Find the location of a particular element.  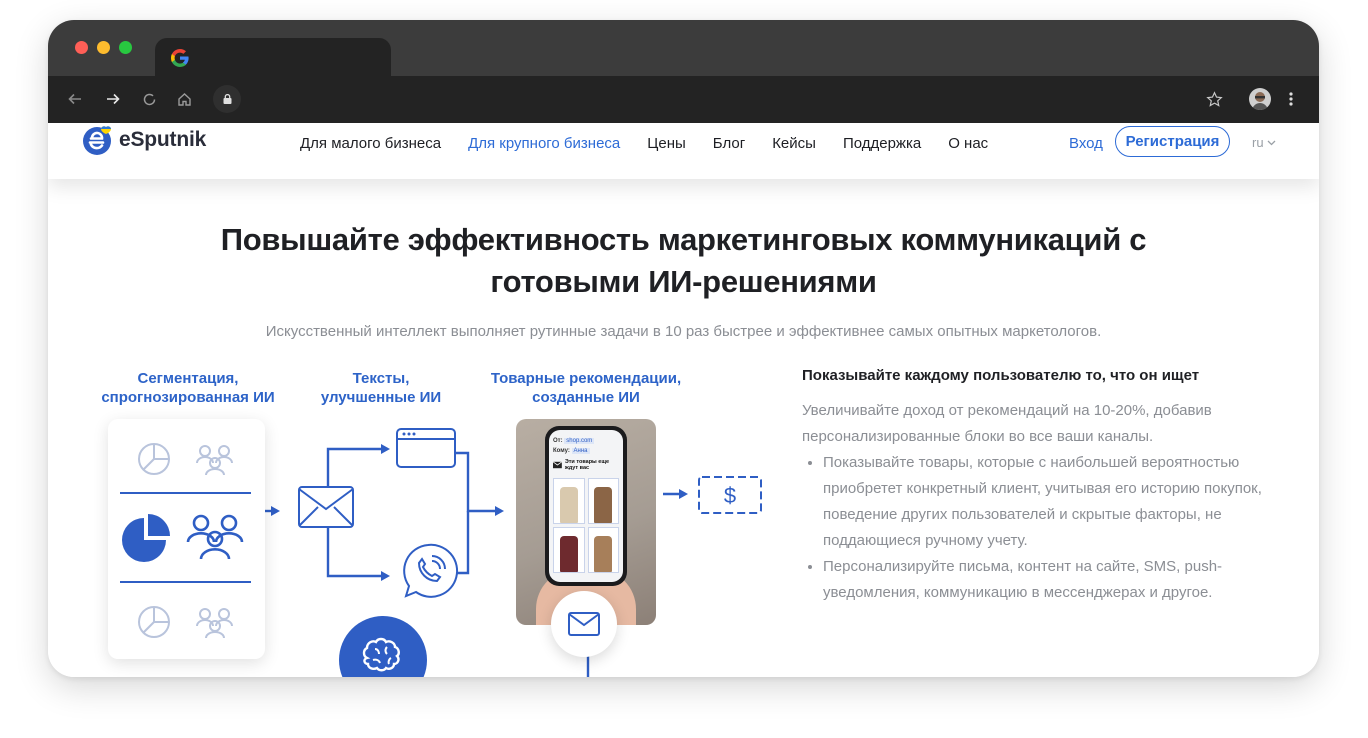

email-message: Эти товары еще ждут вас is located at coordinates (587, 465).